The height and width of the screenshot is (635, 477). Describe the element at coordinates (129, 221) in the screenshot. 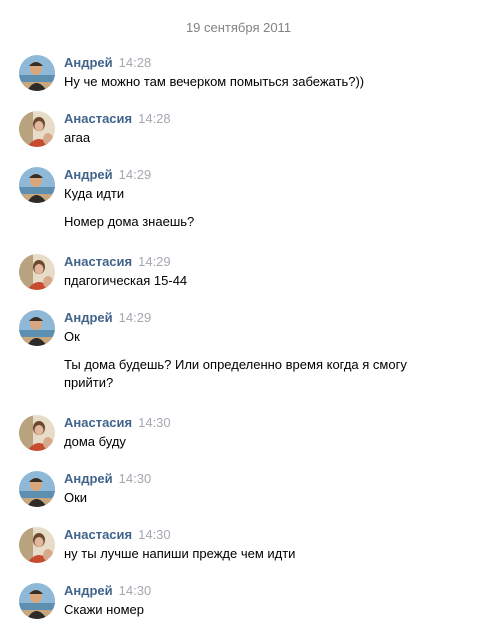

I see `message-text: Номер дома знаешь?` at that location.